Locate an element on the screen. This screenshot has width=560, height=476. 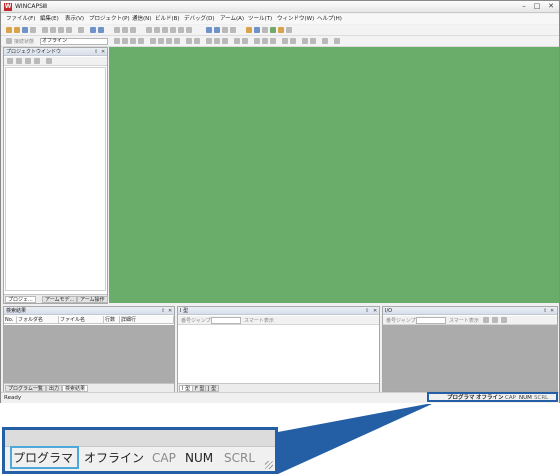
zoom-status-offline: オフライン is located at coordinates (114, 458).